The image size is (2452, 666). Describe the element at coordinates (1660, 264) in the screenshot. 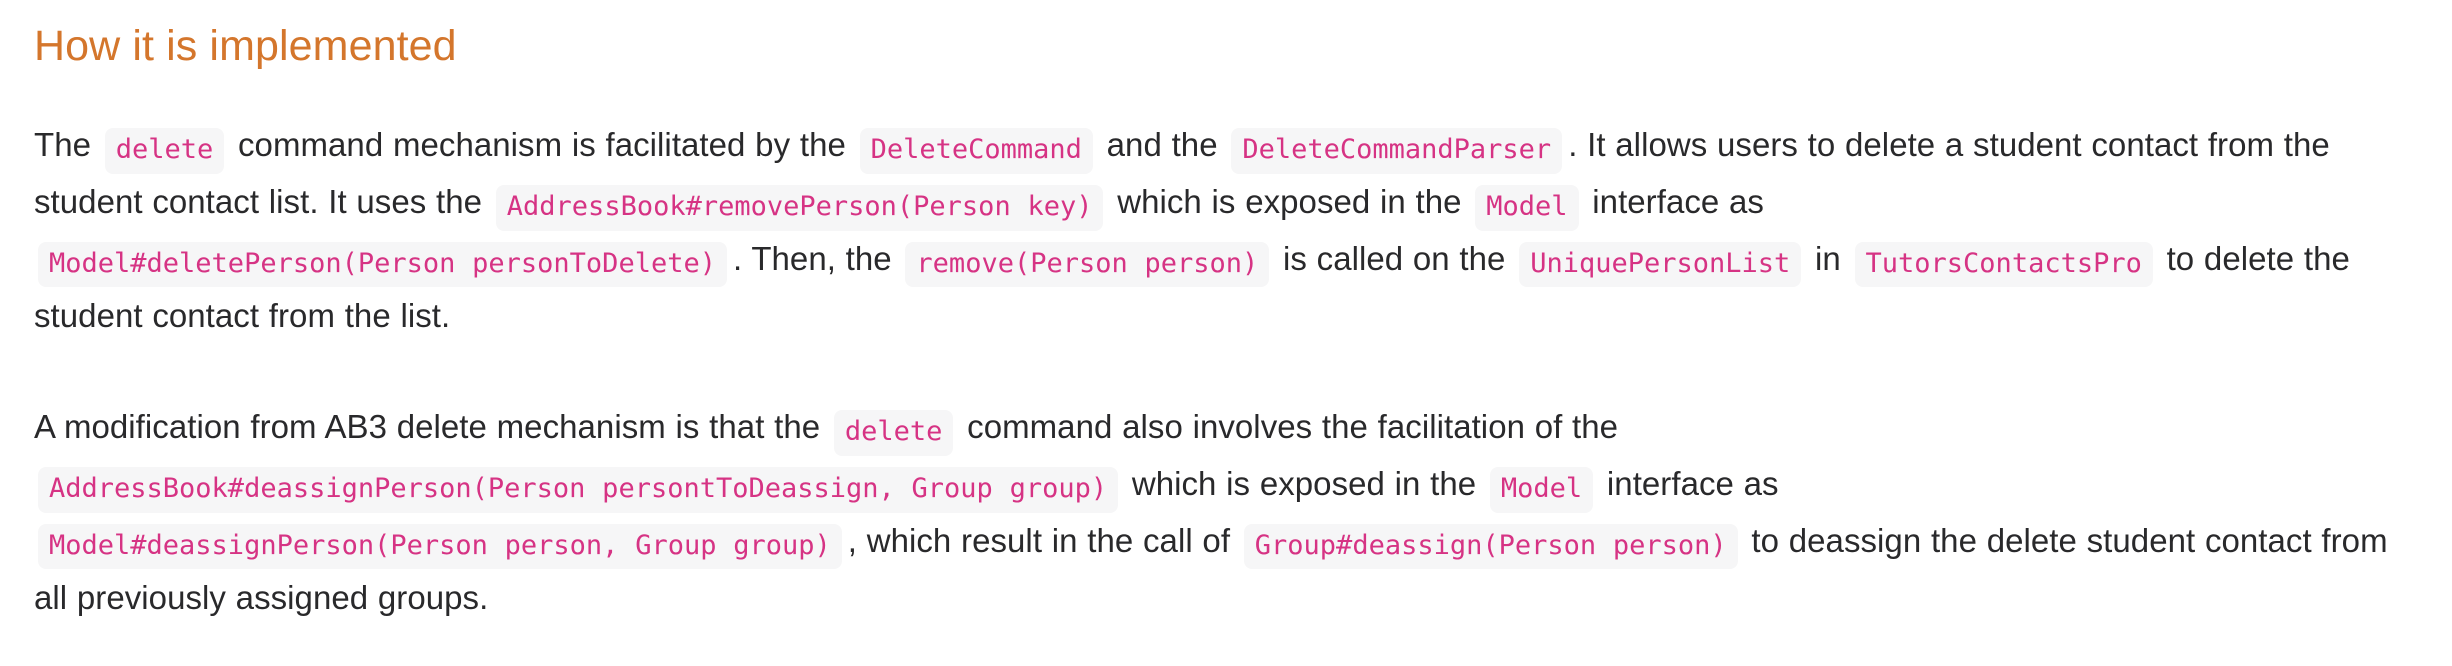

I see `inline-code-span: UniquePersonList` at that location.